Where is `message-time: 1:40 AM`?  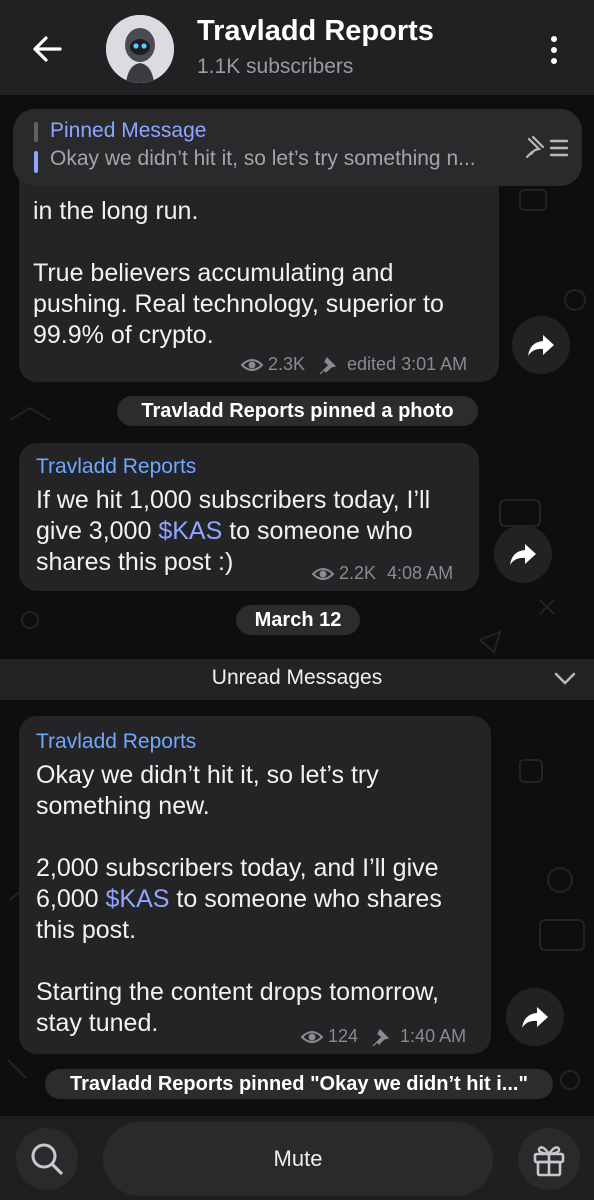 message-time: 1:40 AM is located at coordinates (433, 1036).